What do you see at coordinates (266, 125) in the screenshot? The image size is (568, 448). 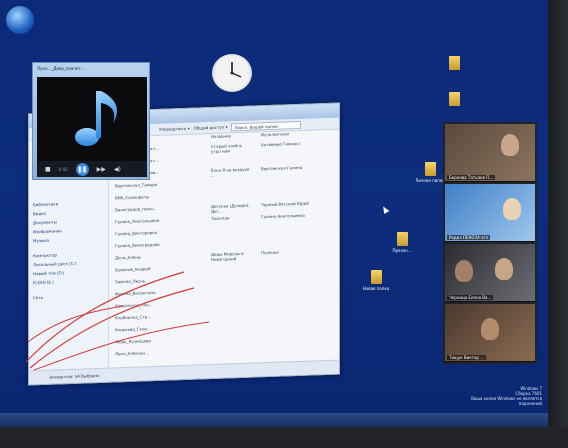 I see `search-box: Поиск: Вашей папки` at bounding box center [266, 125].